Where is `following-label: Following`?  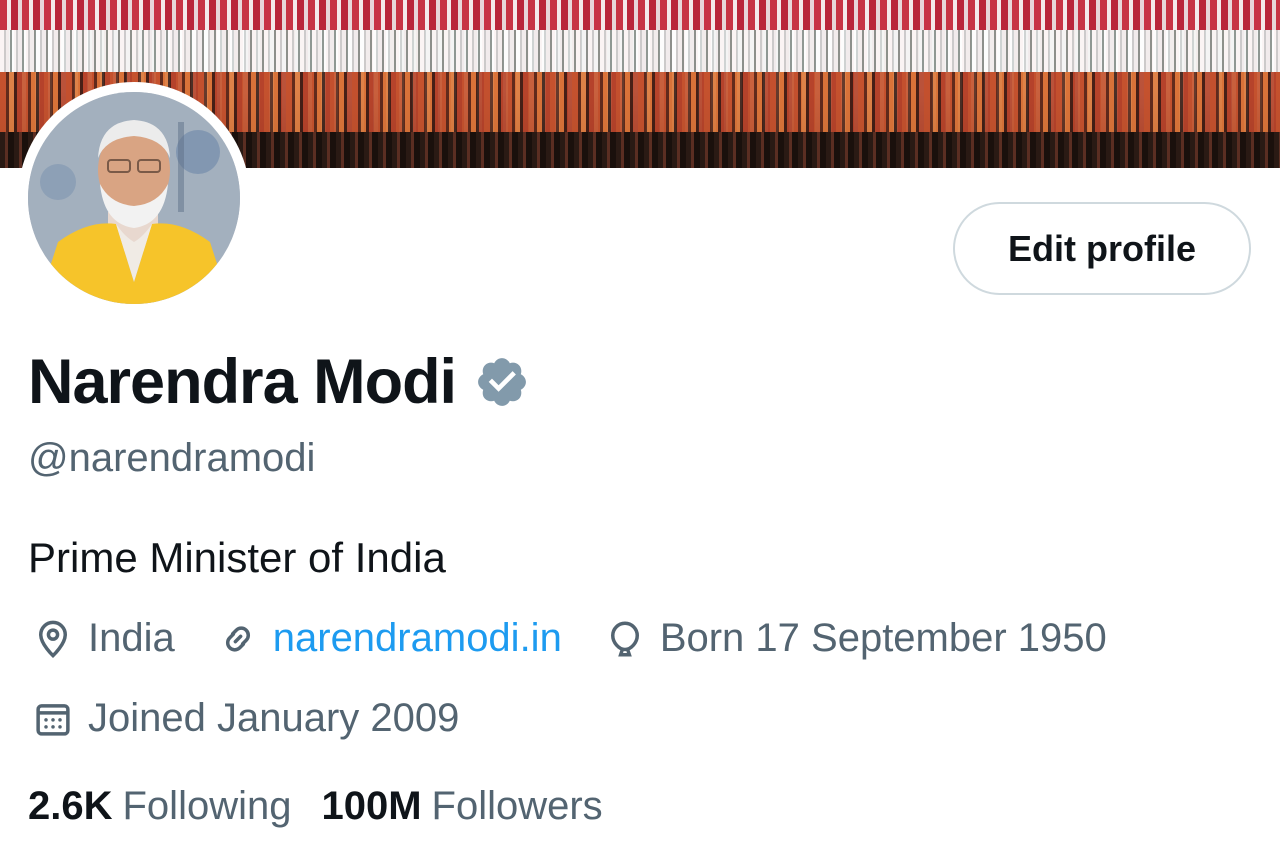
following-label: Following is located at coordinates (207, 806).